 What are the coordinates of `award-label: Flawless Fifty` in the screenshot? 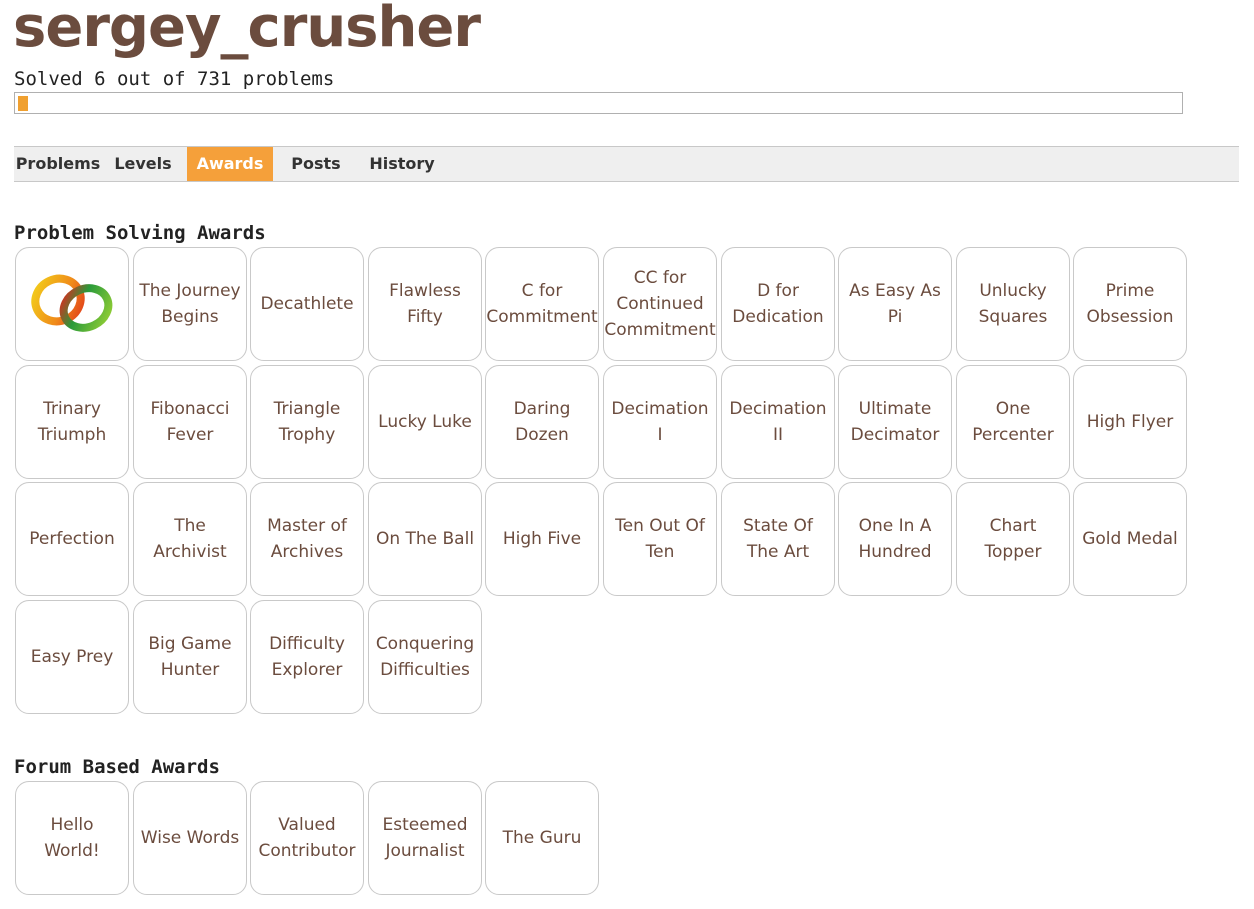 It's located at (425, 304).